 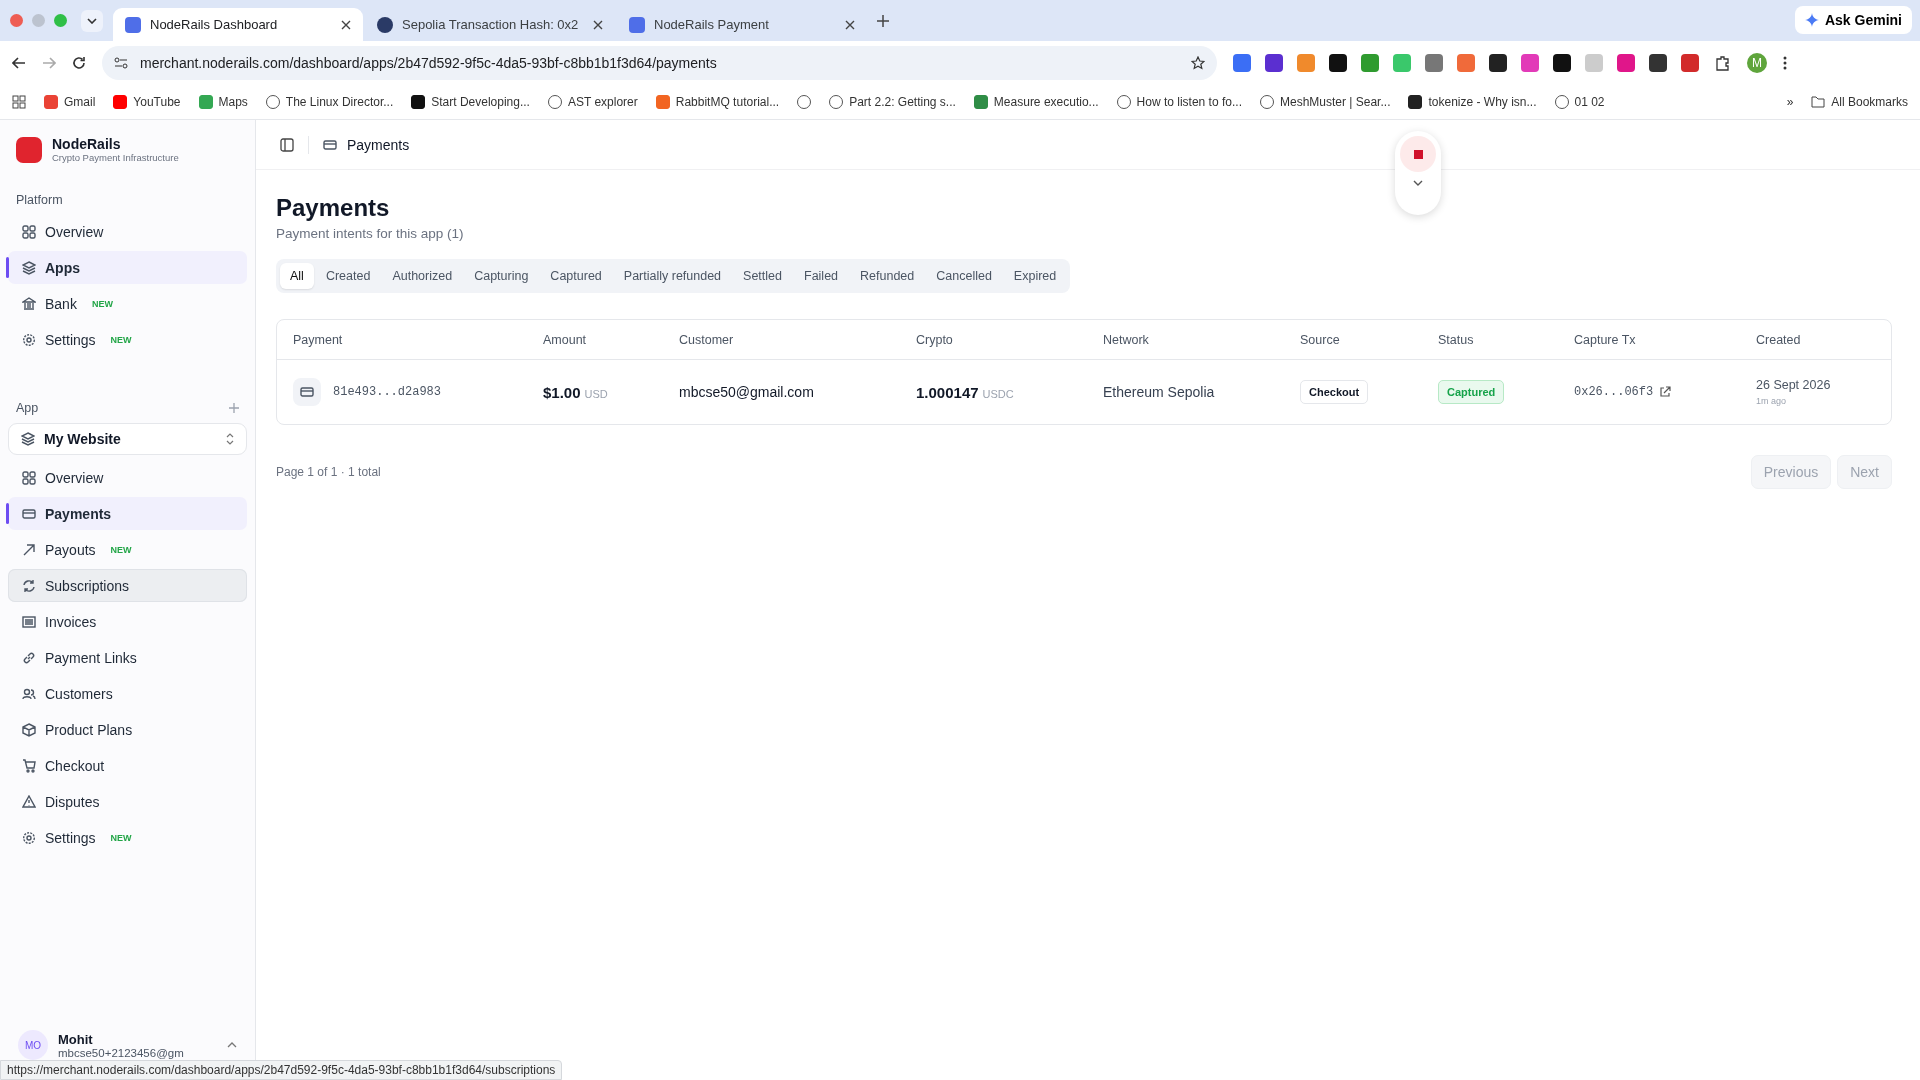 What do you see at coordinates (672, 276) in the screenshot?
I see `filter-tab: Partially refunded` at bounding box center [672, 276].